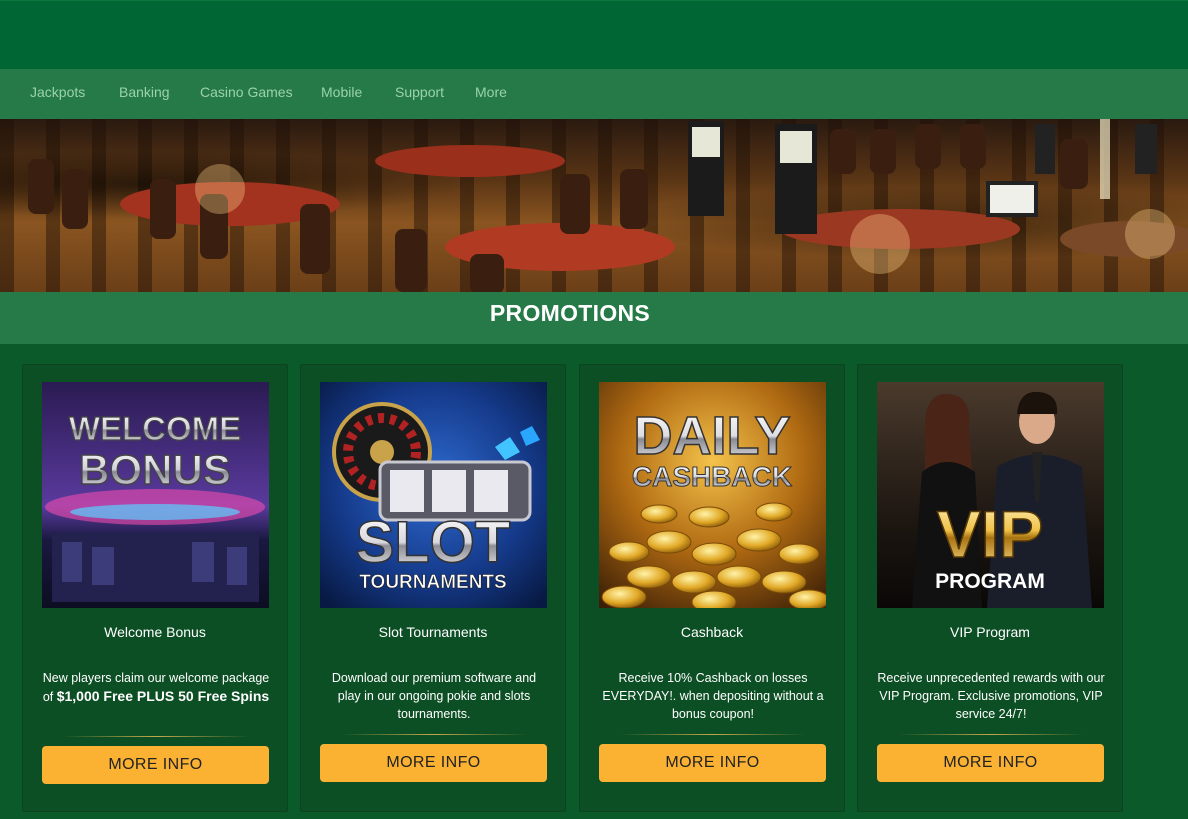 The width and height of the screenshot is (1188, 819). I want to click on slot-tournaments-image-line2: TOURNAMENTS, so click(432, 582).